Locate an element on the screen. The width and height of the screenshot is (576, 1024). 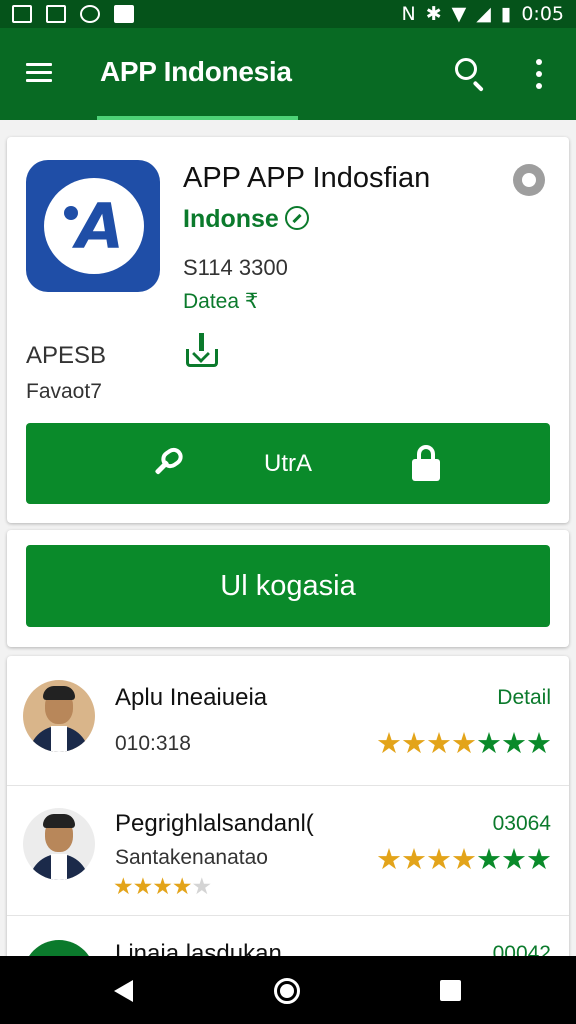
developer-link: Indonse is located at coordinates (246, 219).